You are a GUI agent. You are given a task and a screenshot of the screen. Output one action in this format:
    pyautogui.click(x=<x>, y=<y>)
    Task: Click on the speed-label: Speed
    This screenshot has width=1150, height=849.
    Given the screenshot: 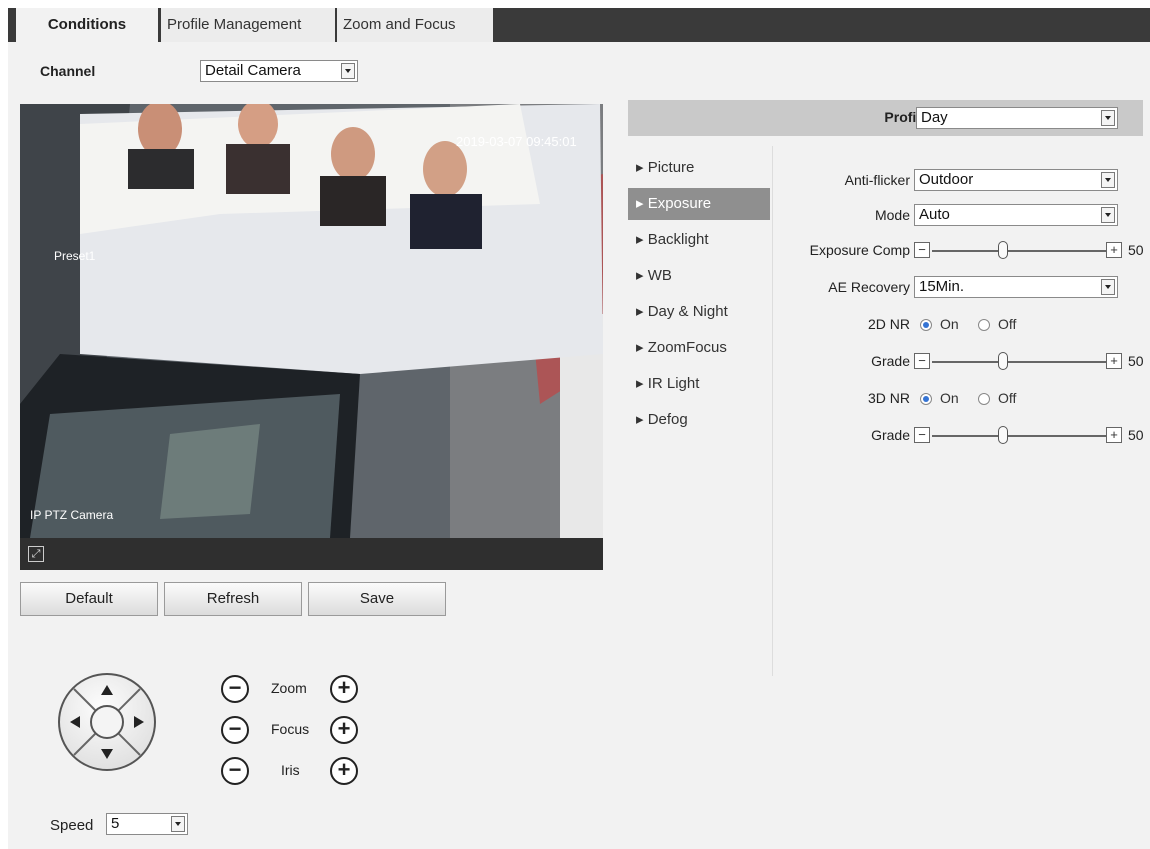 What is the action you would take?
    pyautogui.click(x=72, y=825)
    